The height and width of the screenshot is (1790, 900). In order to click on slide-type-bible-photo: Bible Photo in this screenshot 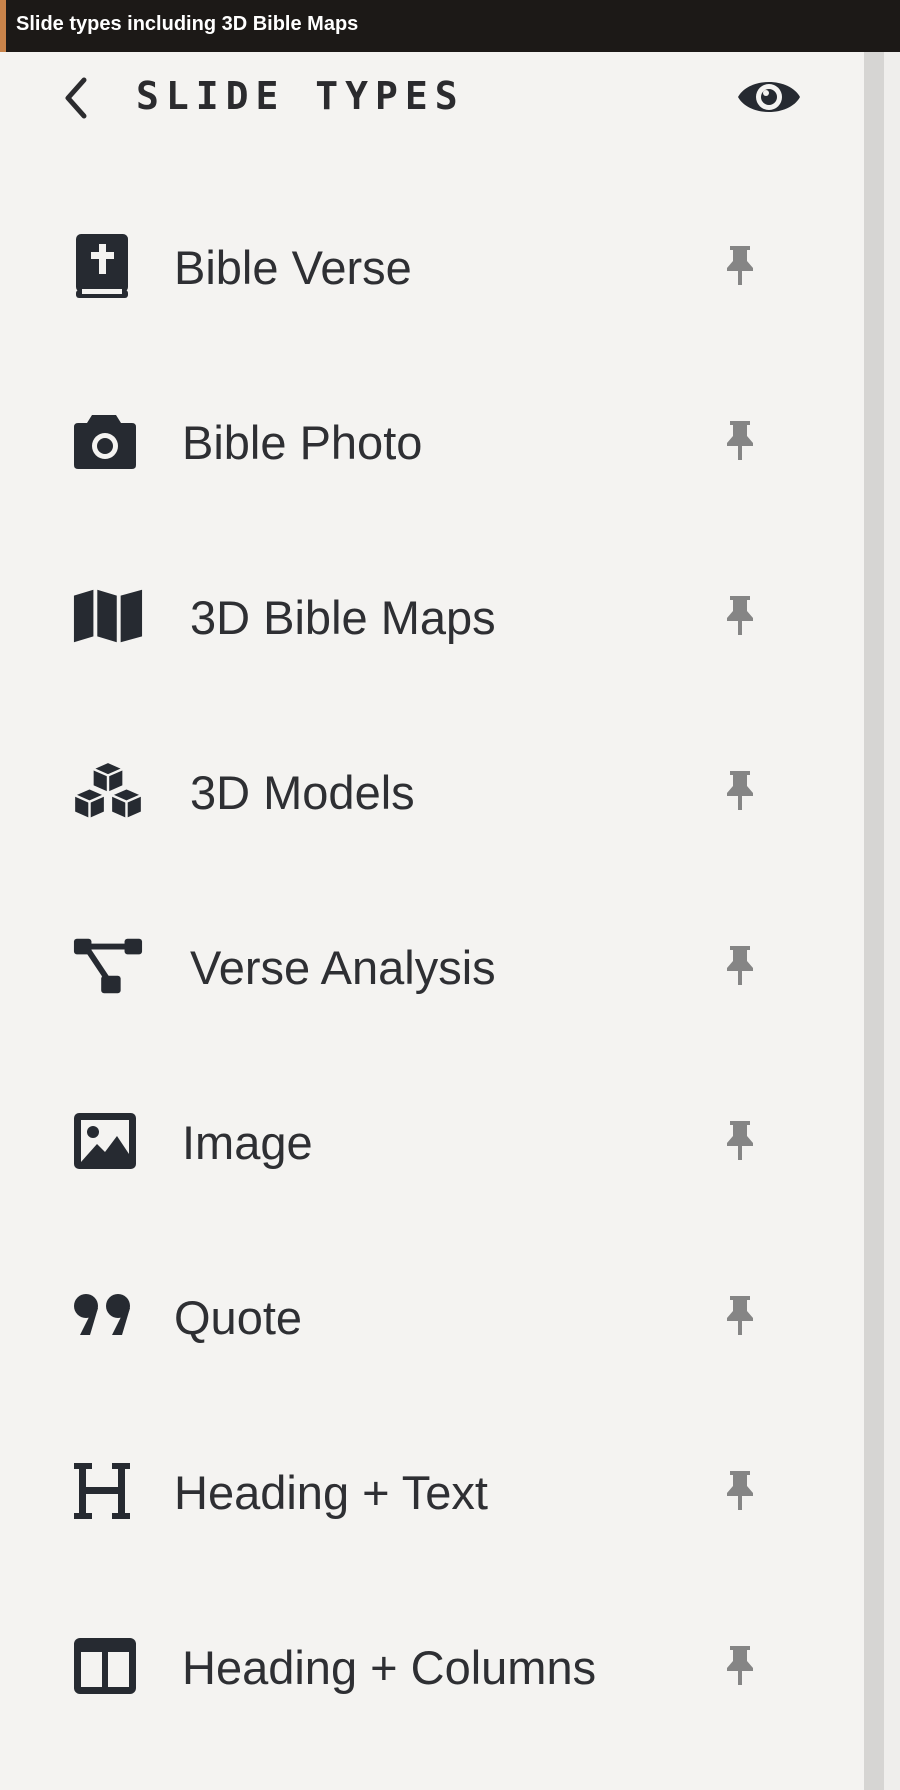, I will do `click(415, 440)`.